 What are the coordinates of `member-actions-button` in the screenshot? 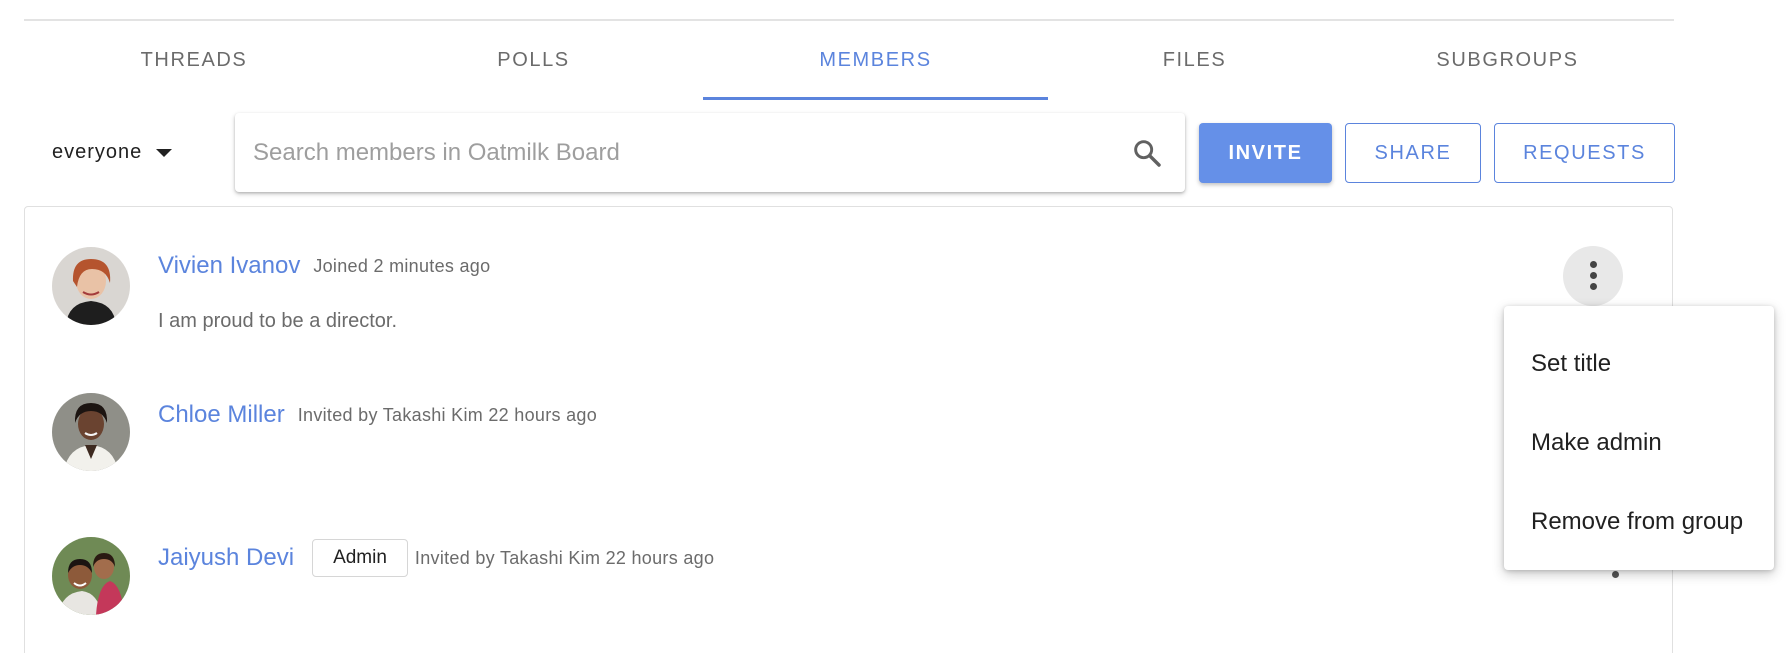 It's located at (1593, 276).